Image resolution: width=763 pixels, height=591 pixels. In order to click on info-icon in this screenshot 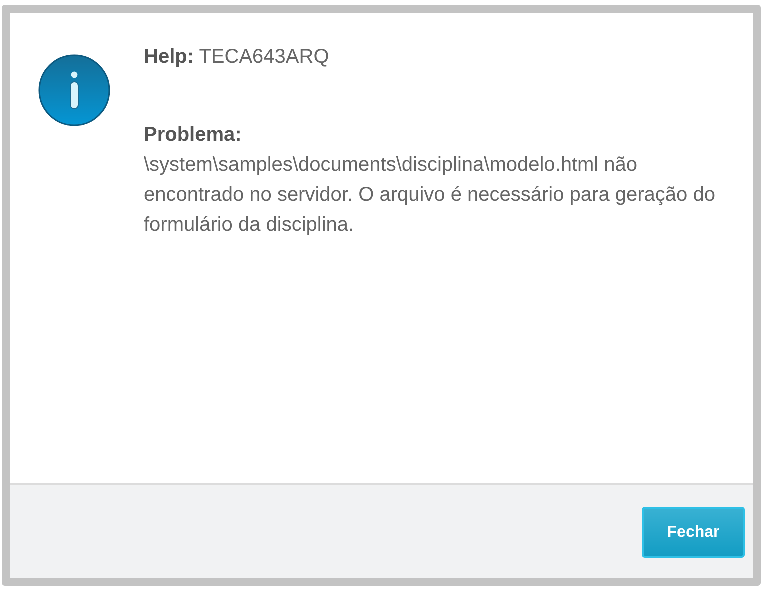, I will do `click(74, 90)`.